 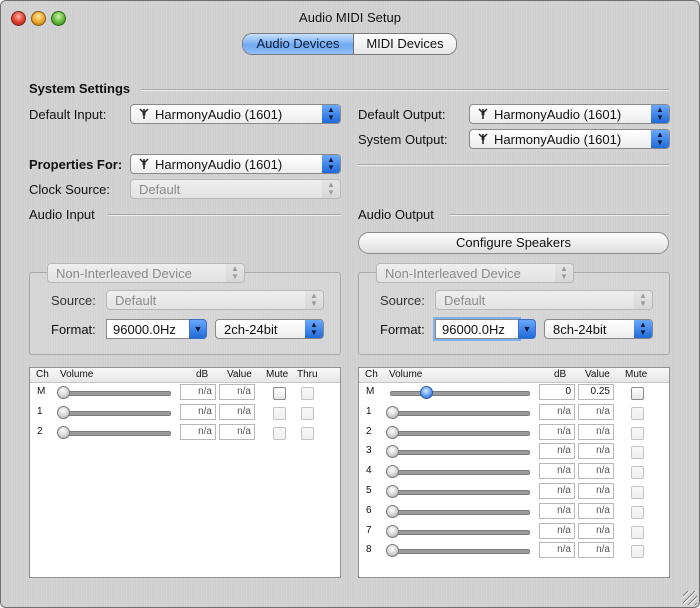 What do you see at coordinates (405, 44) in the screenshot?
I see `tab-midi-devices: MIDI Devices` at bounding box center [405, 44].